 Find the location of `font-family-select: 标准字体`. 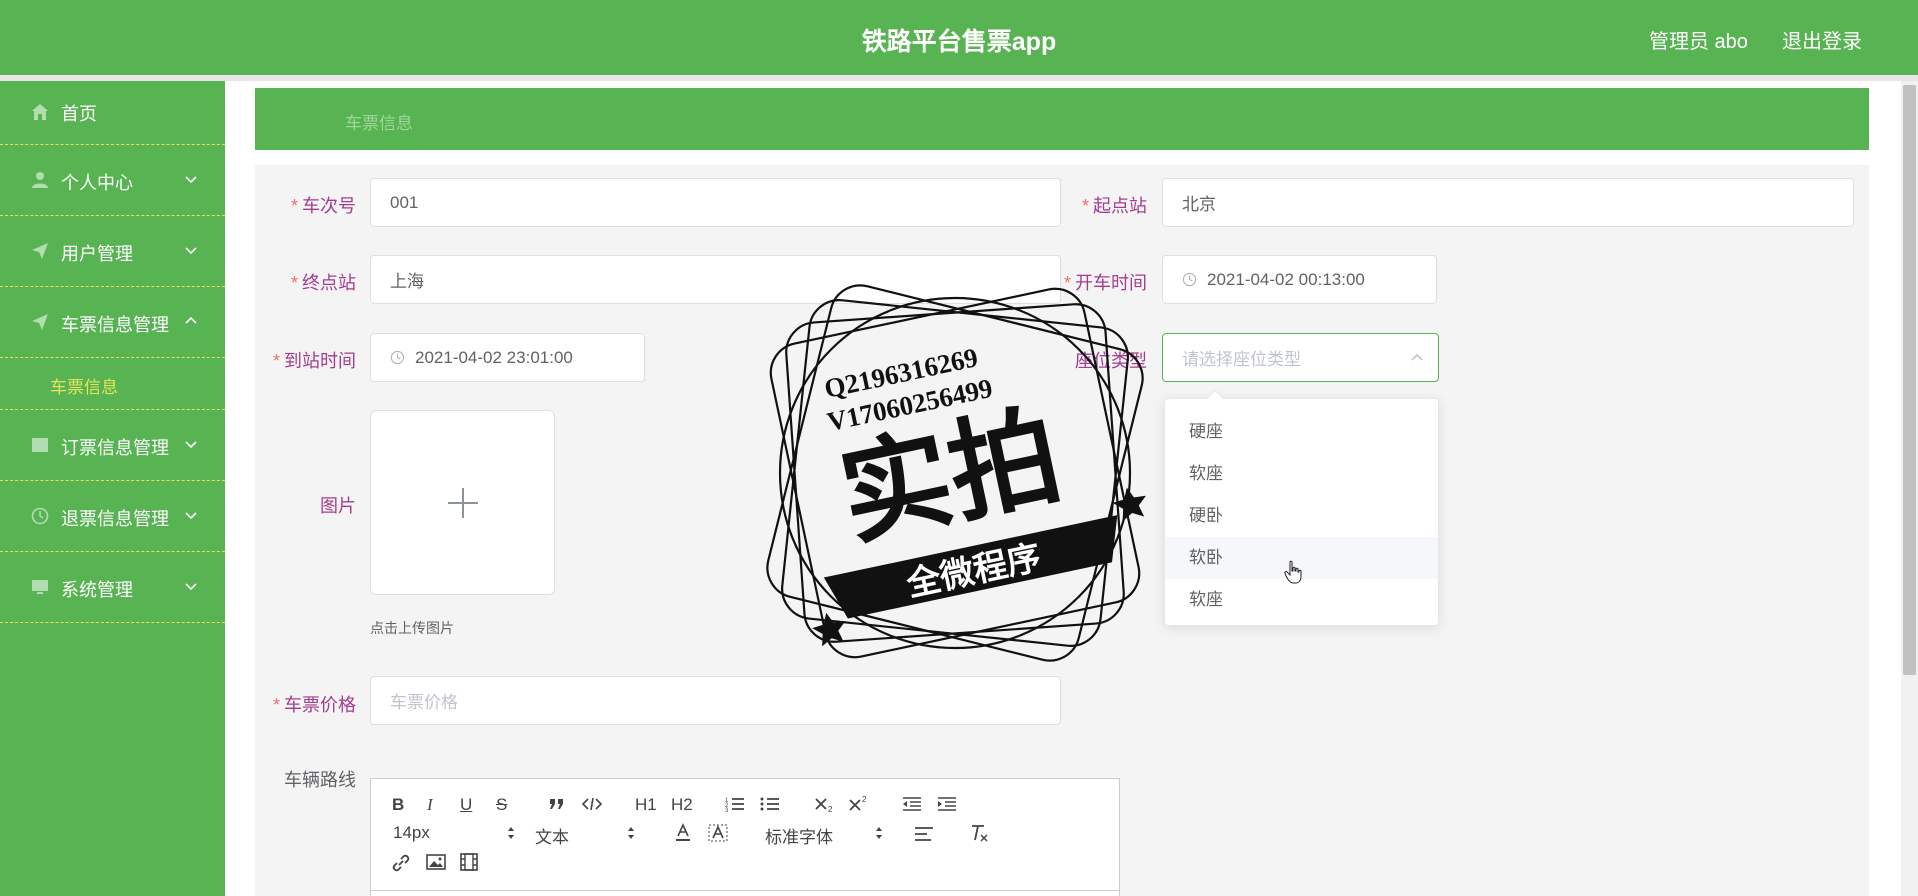

font-family-select: 标准字体 is located at coordinates (823, 835).